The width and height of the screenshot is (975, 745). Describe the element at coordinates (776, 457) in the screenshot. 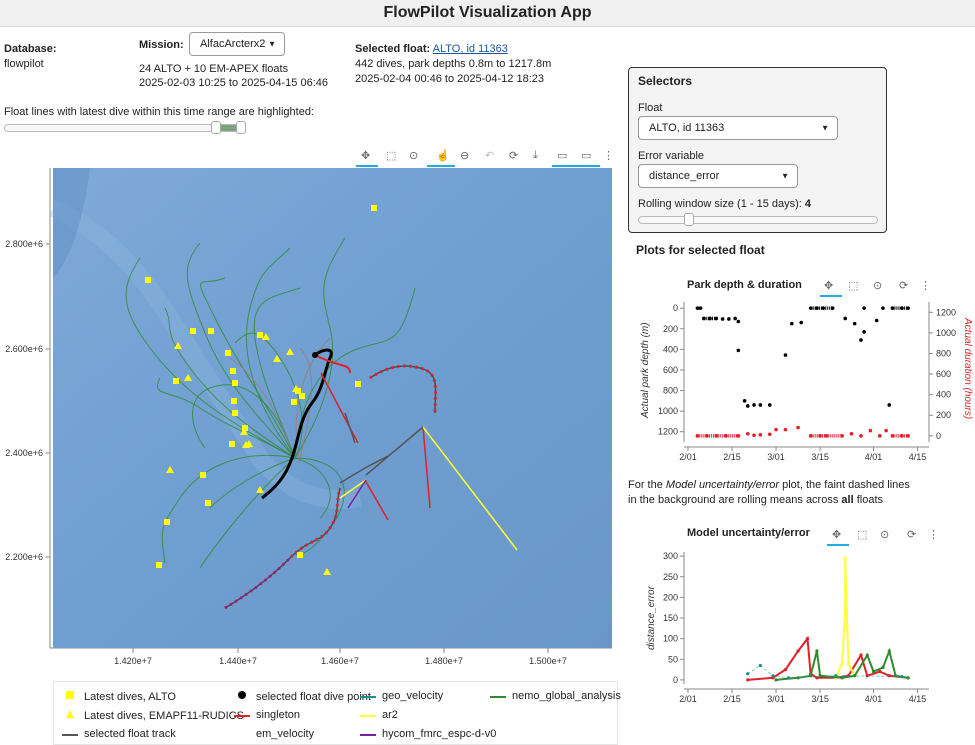

I see `x-tick-label: 3/01` at that location.